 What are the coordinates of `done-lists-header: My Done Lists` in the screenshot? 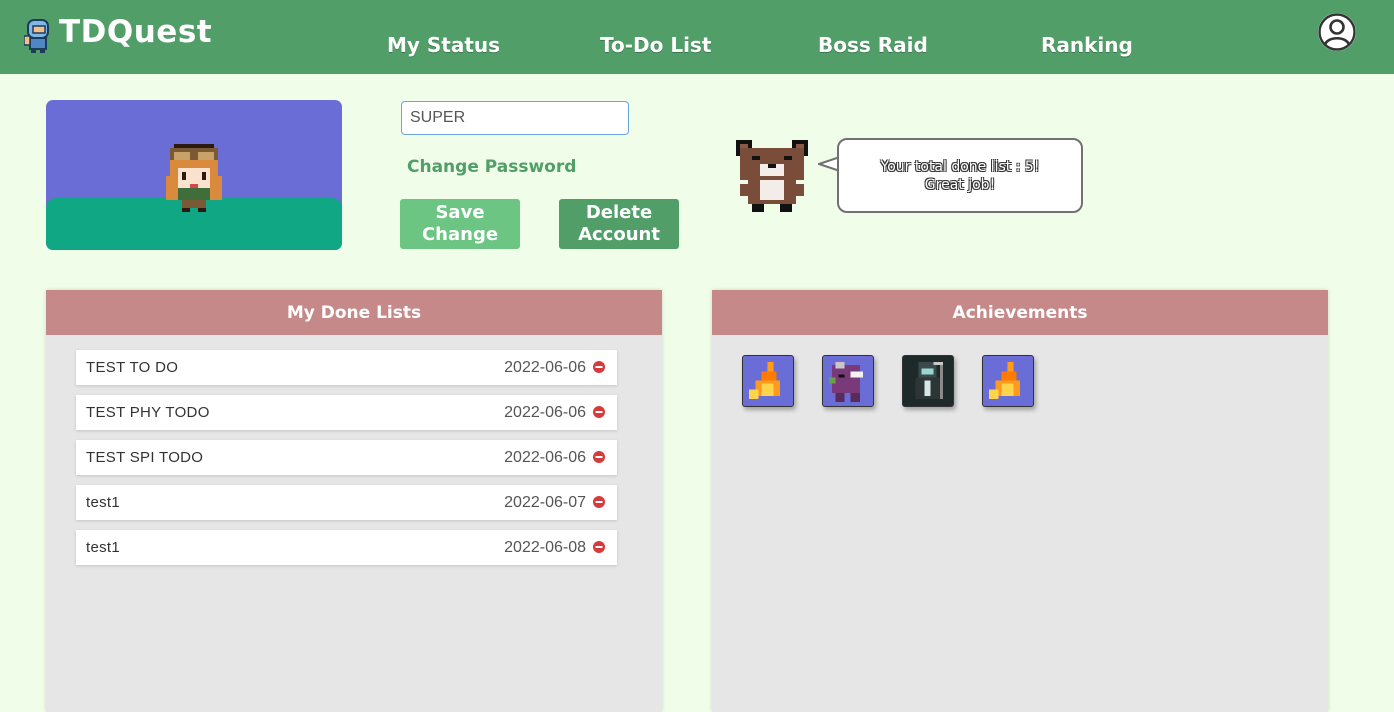 It's located at (354, 312).